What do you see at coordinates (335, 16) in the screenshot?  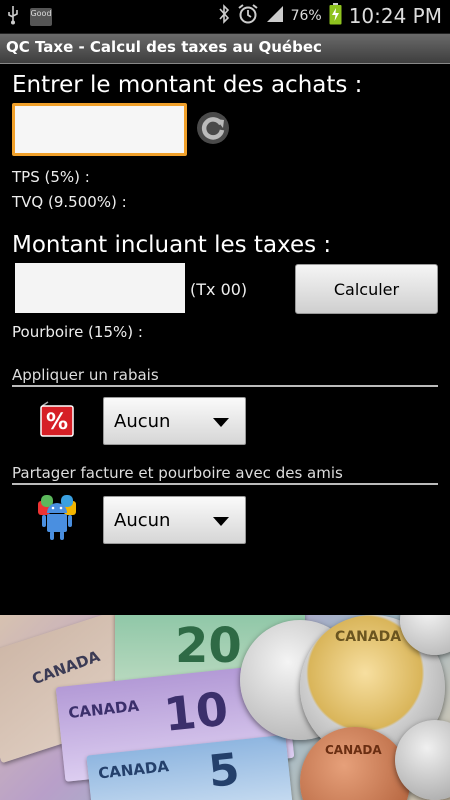 I see `battery-charging-icon` at bounding box center [335, 16].